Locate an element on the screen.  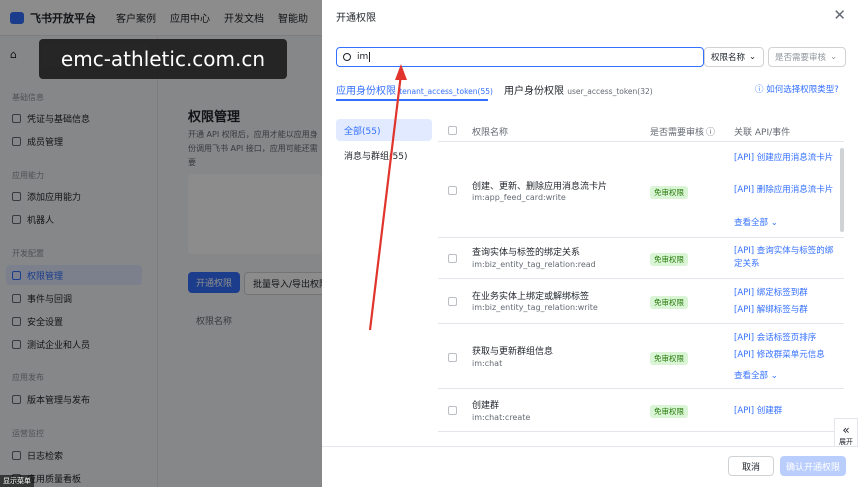
scrollbar is located at coordinates (842, 190).